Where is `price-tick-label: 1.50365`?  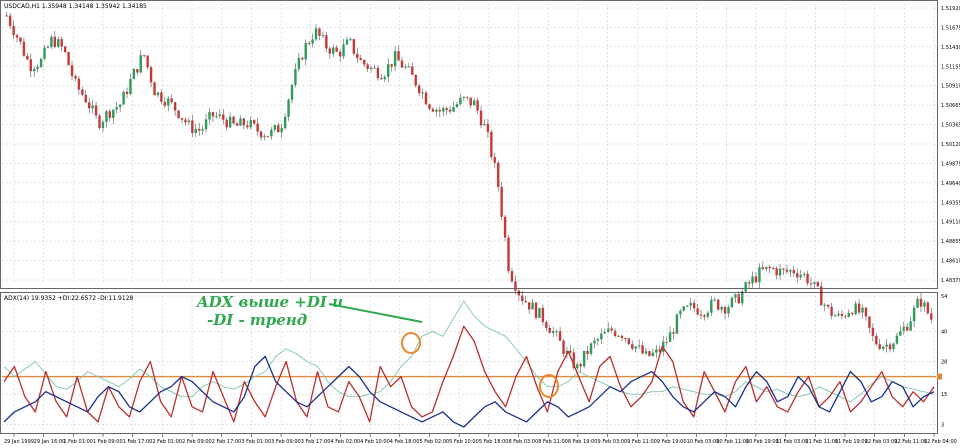 price-tick-label: 1.50365 is located at coordinates (950, 126).